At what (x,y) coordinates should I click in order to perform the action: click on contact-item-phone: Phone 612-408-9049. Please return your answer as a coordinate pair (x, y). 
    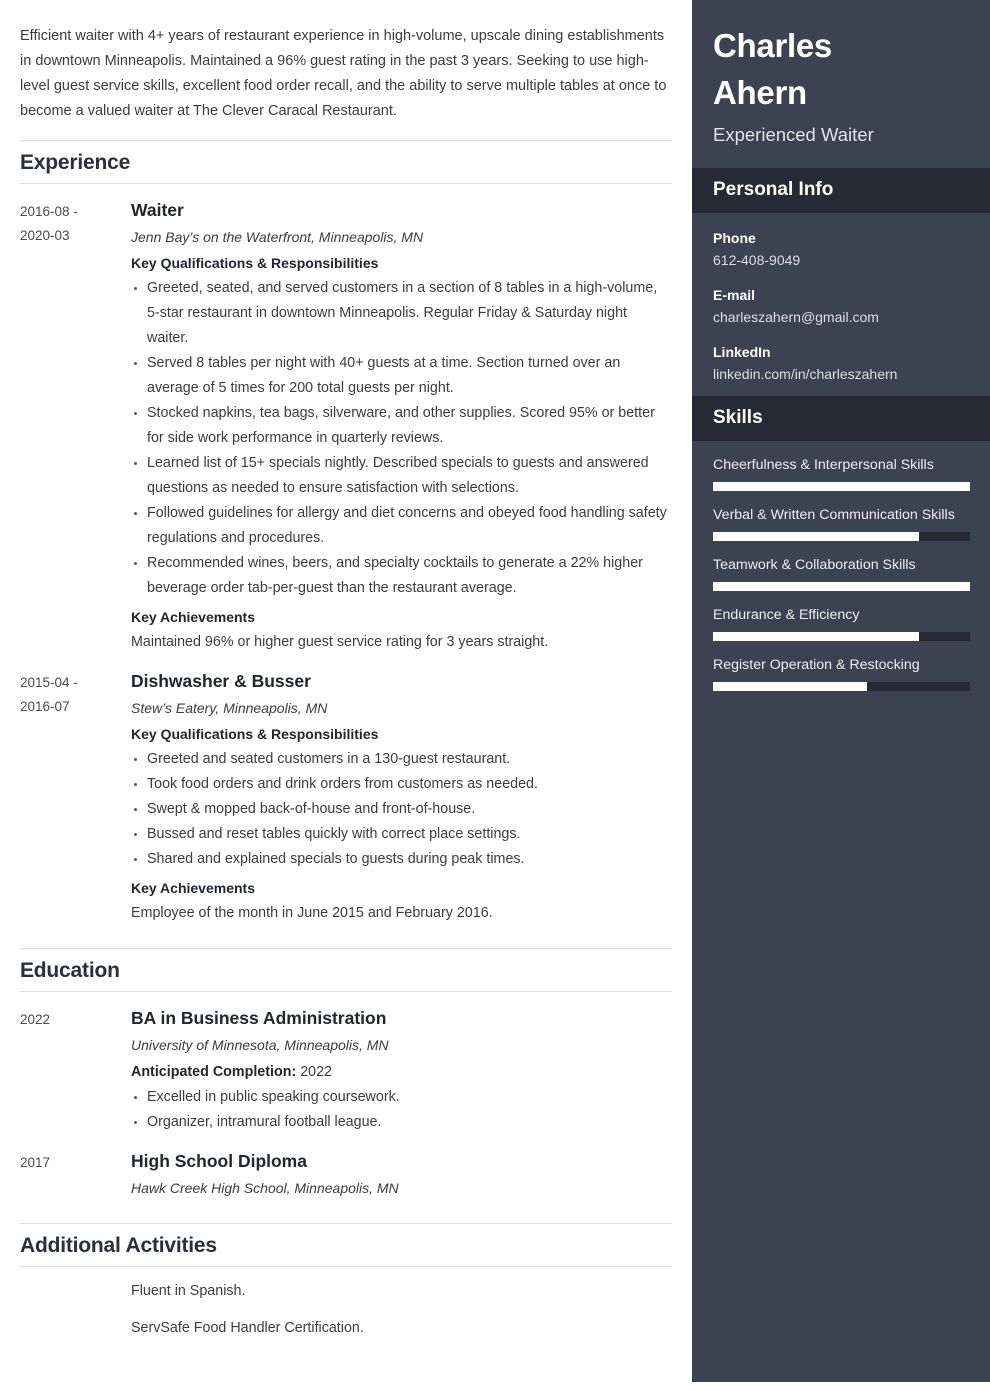
    Looking at the image, I should click on (841, 249).